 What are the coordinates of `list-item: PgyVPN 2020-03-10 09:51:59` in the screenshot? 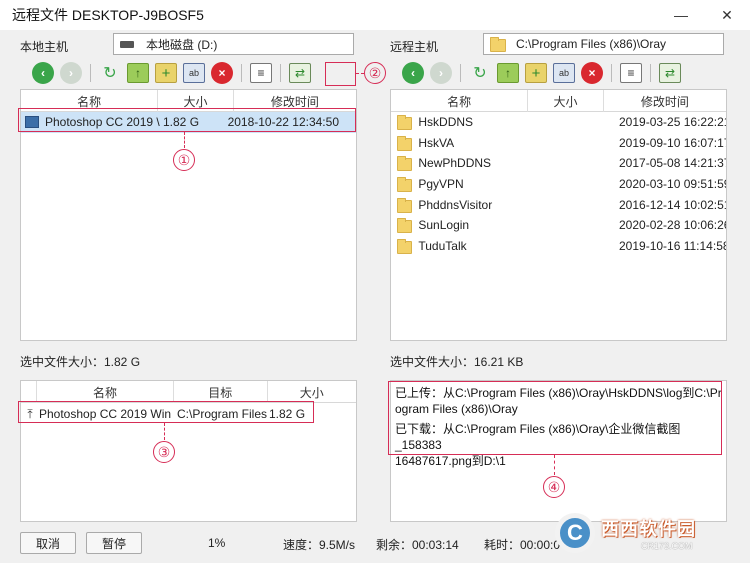 It's located at (558, 184).